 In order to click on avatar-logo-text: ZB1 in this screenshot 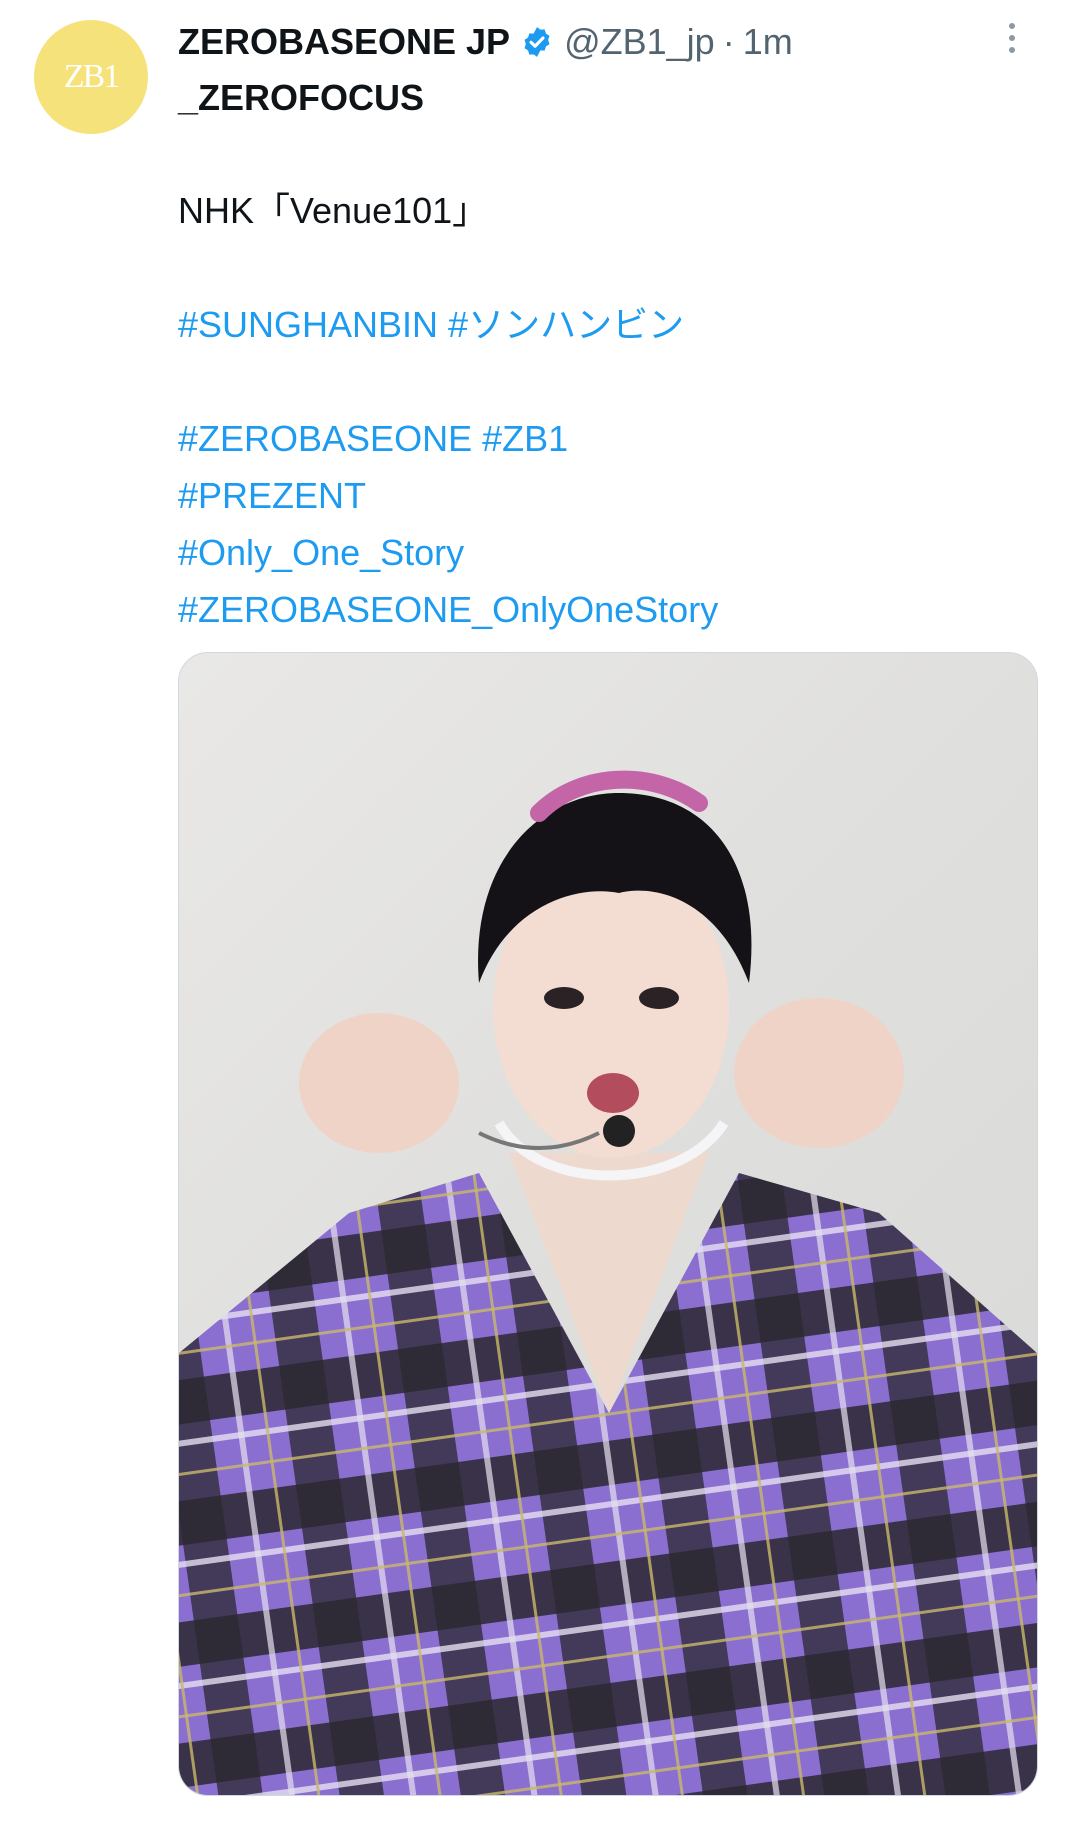, I will do `click(91, 76)`.